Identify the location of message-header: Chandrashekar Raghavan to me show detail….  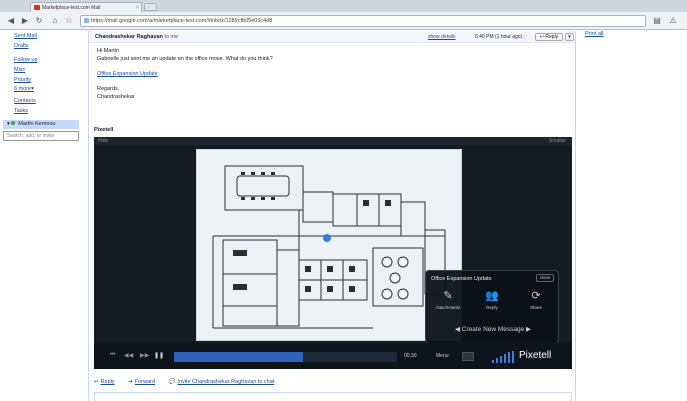
(332, 37).